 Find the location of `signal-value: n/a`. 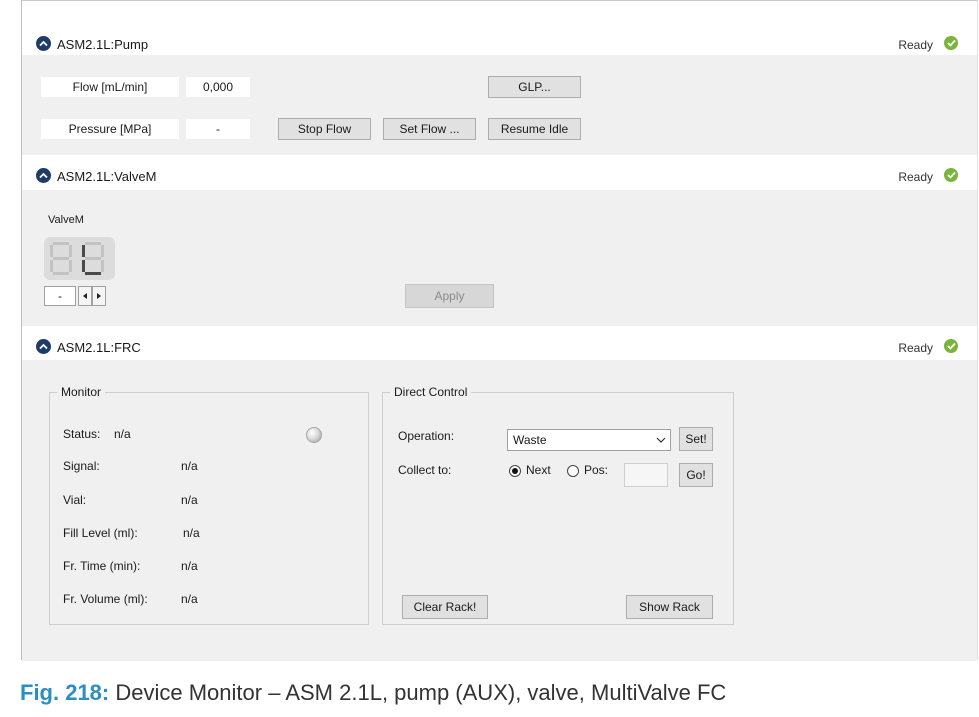

signal-value: n/a is located at coordinates (189, 466).